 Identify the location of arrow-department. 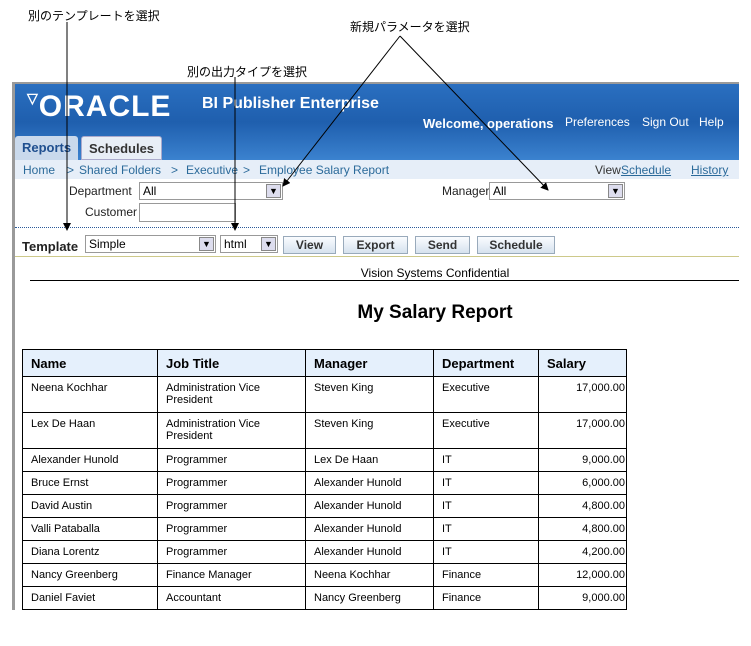
(341, 111).